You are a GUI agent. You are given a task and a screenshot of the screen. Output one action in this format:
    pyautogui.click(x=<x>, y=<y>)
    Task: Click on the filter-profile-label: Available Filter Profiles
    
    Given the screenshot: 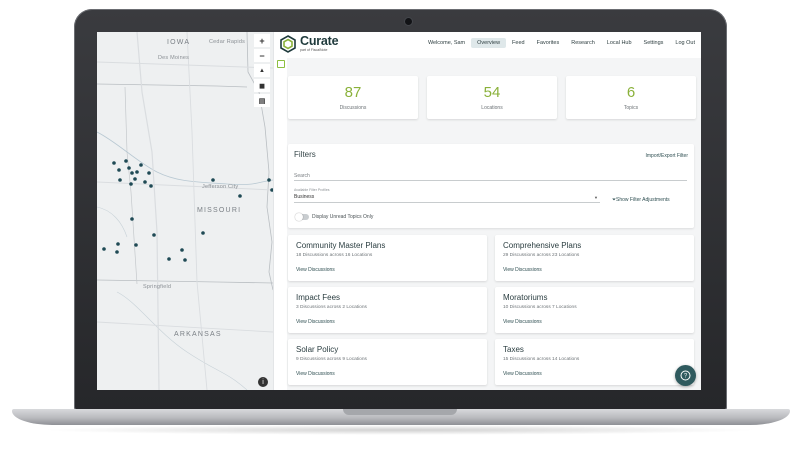 What is the action you would take?
    pyautogui.click(x=312, y=190)
    